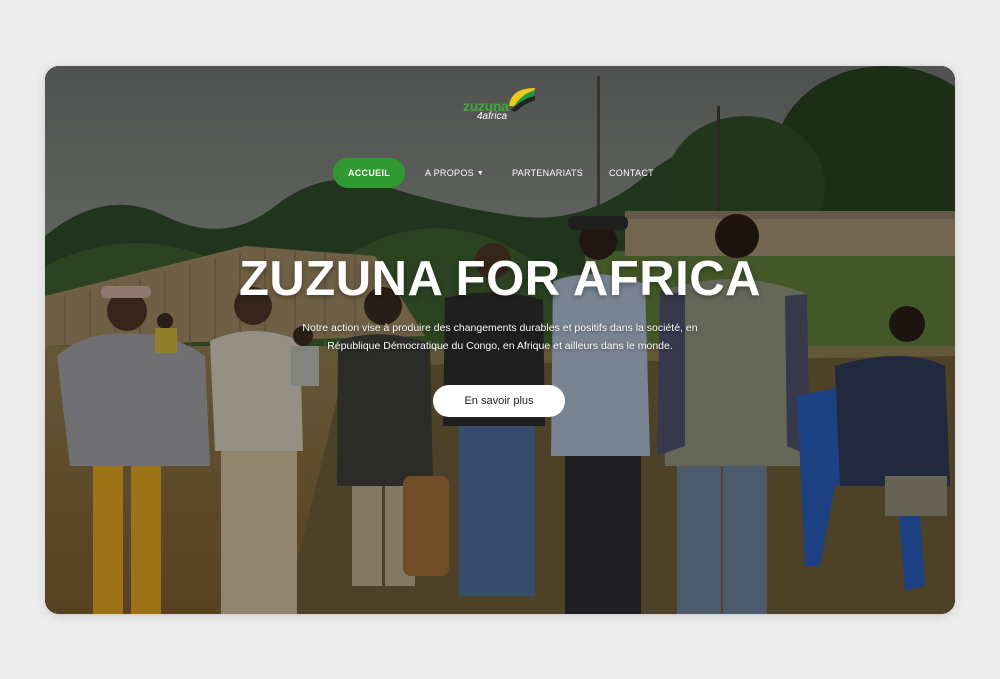  I want to click on nav-item-a-propos: A PROPOS ▼, so click(454, 173).